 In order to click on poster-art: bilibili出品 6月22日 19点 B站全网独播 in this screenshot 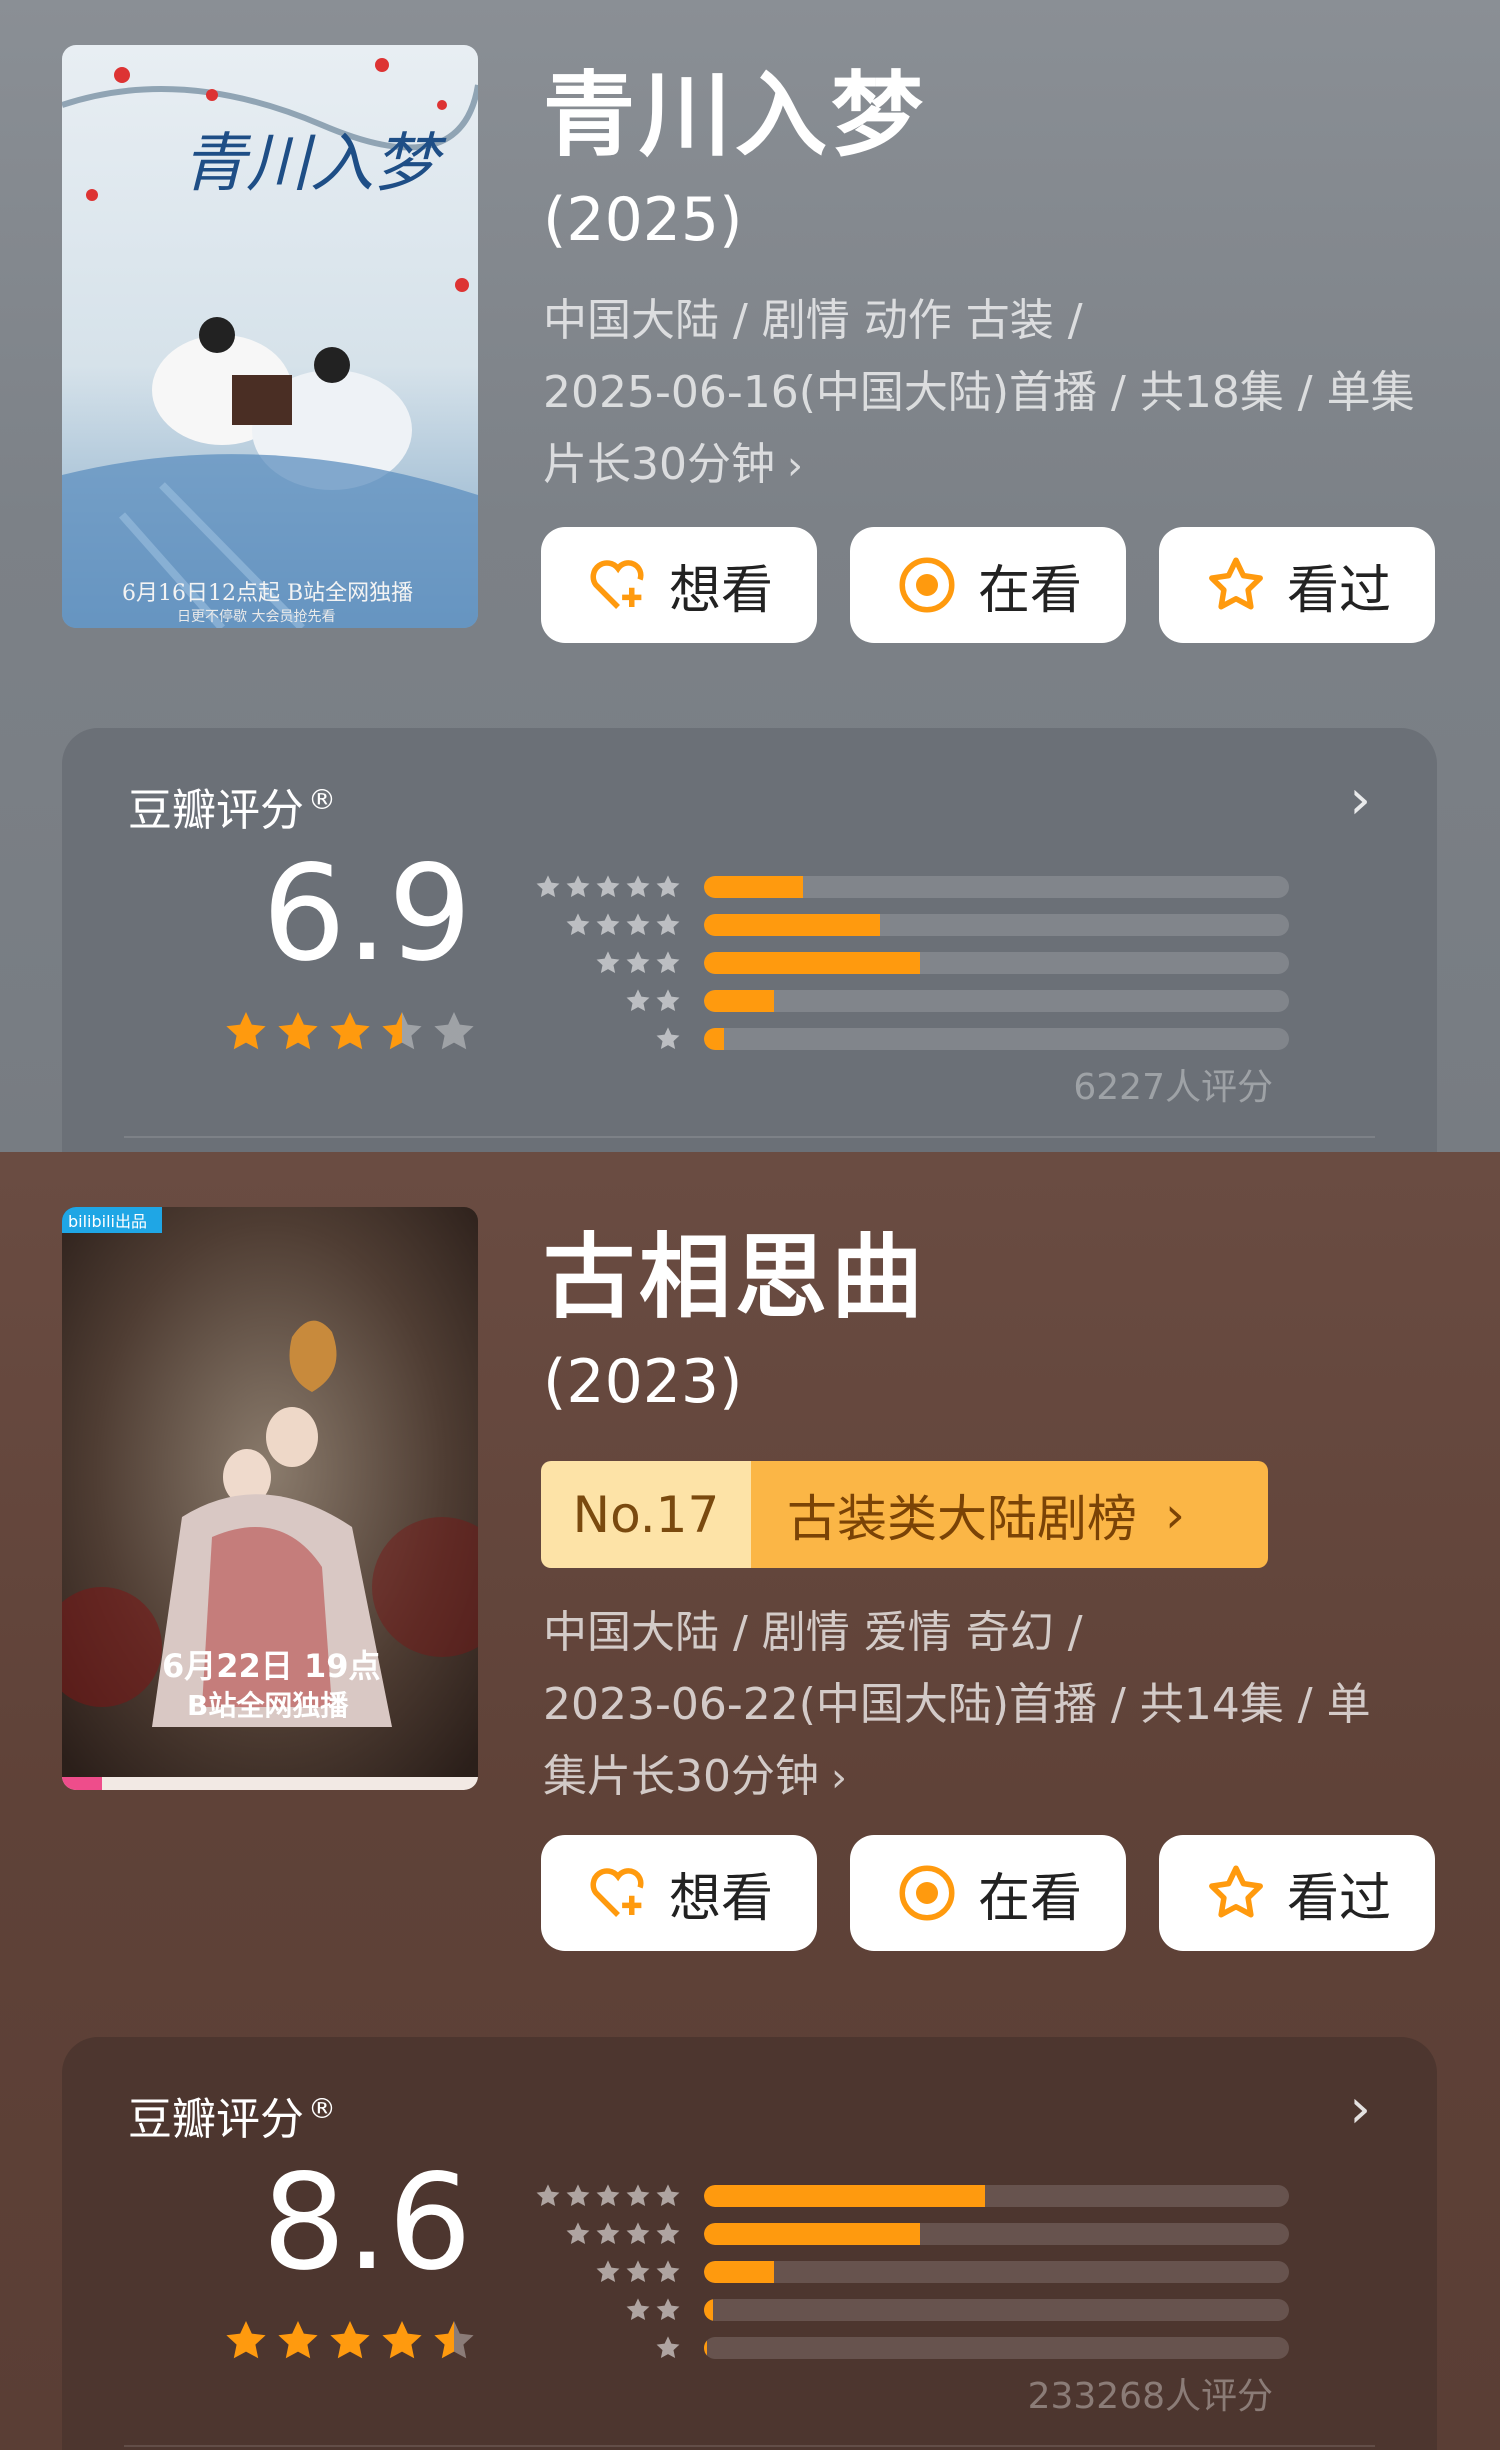, I will do `click(270, 1498)`.